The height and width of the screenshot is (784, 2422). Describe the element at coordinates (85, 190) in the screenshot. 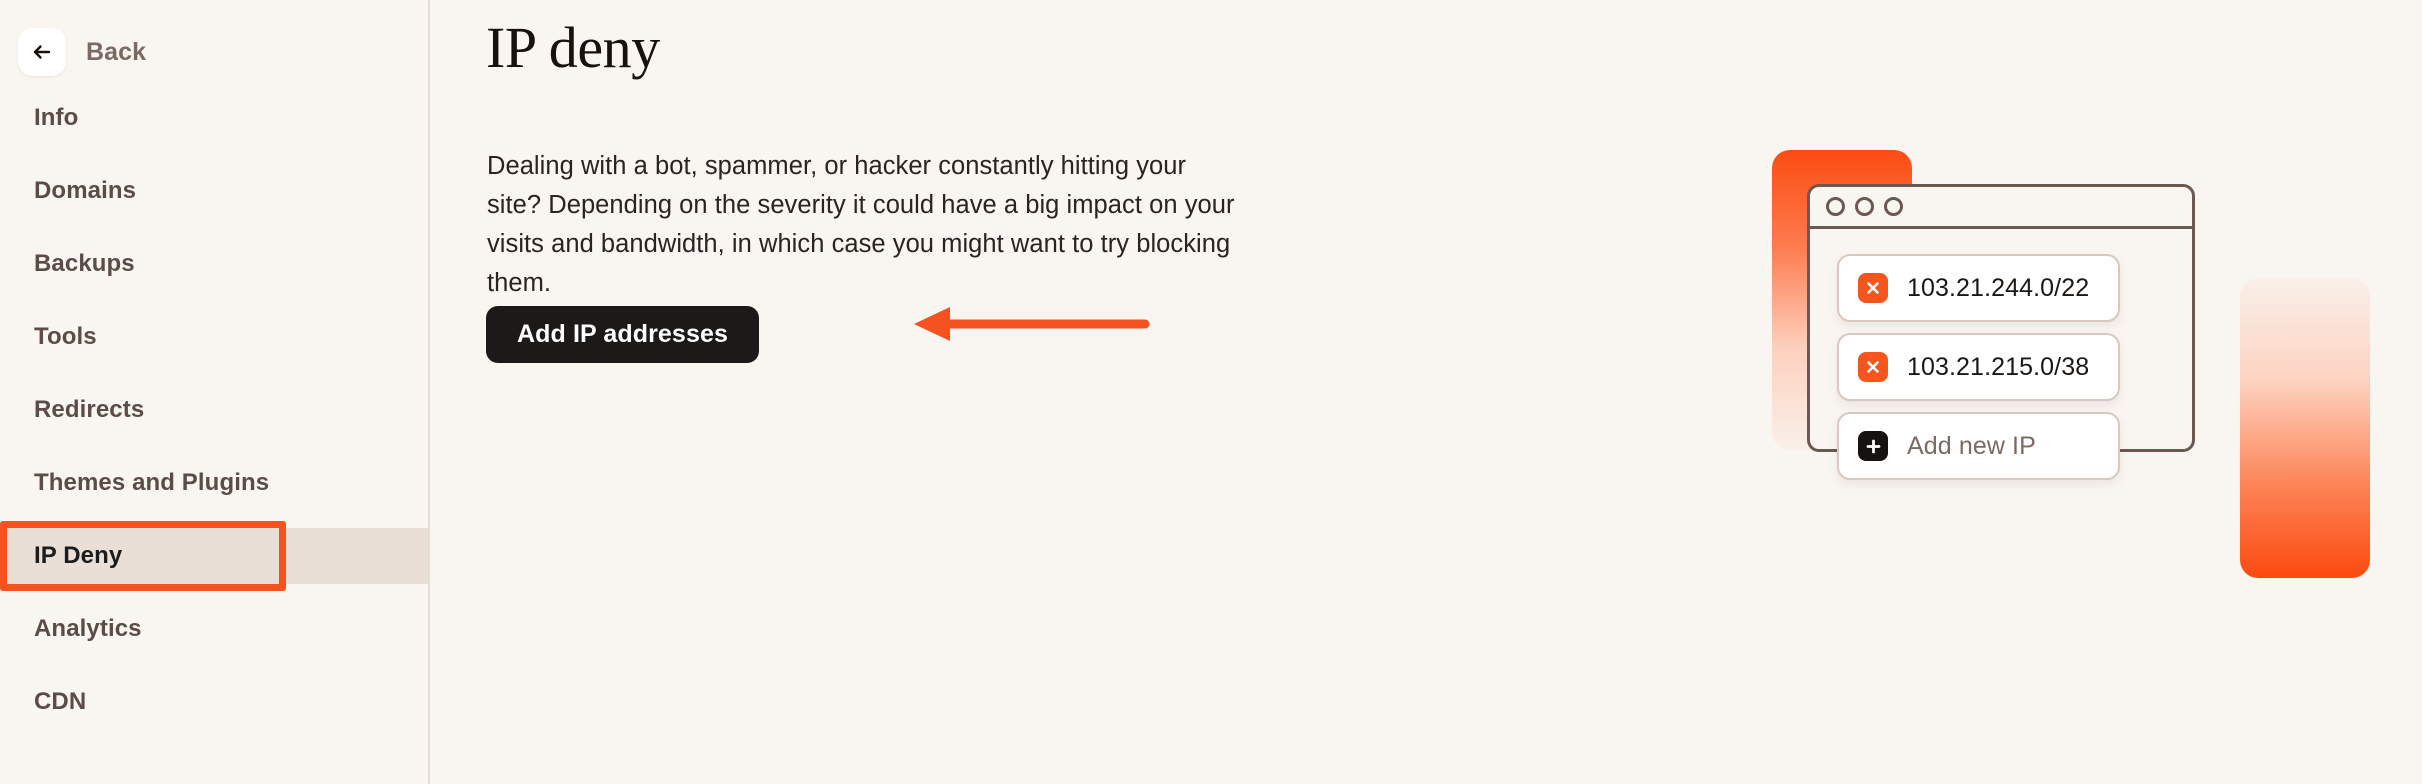

I see `sidebar-item-label: Domains` at that location.